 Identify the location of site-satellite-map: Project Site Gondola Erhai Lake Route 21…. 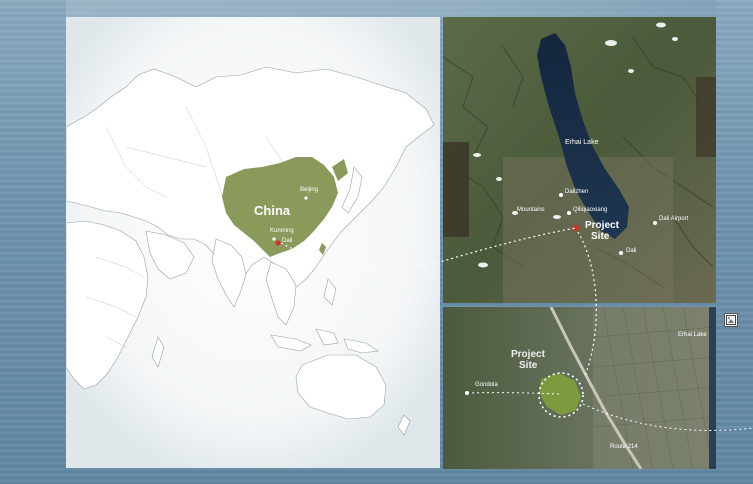
(579, 388).